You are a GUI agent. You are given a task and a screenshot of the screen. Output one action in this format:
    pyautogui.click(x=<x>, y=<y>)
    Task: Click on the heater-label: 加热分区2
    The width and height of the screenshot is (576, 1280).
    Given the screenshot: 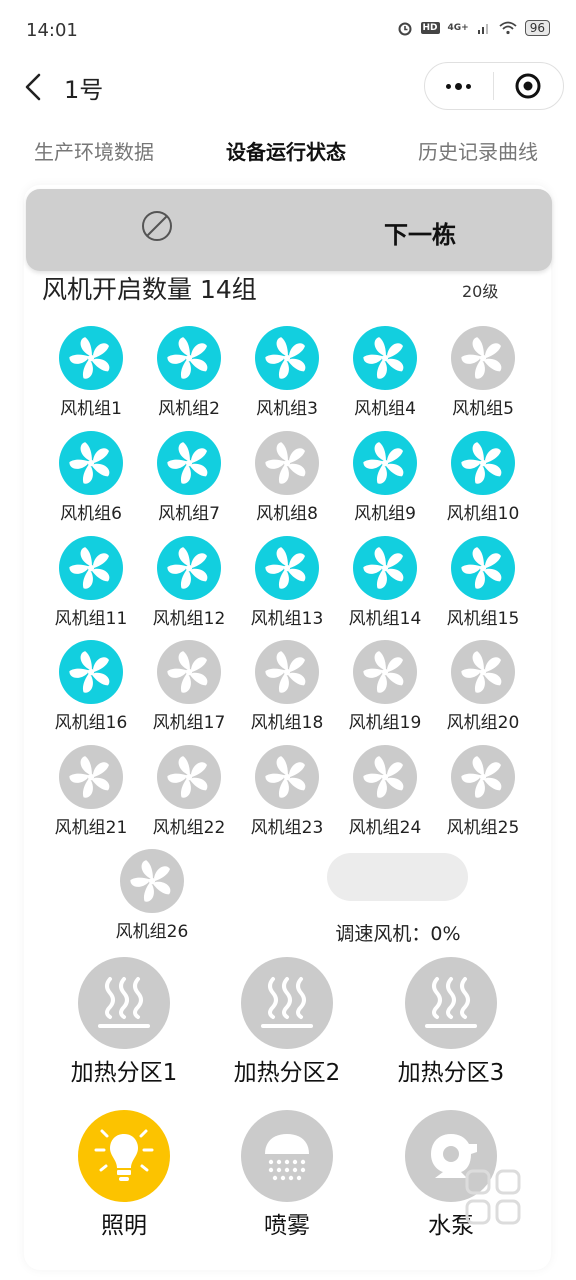 What is the action you would take?
    pyautogui.click(x=287, y=1073)
    